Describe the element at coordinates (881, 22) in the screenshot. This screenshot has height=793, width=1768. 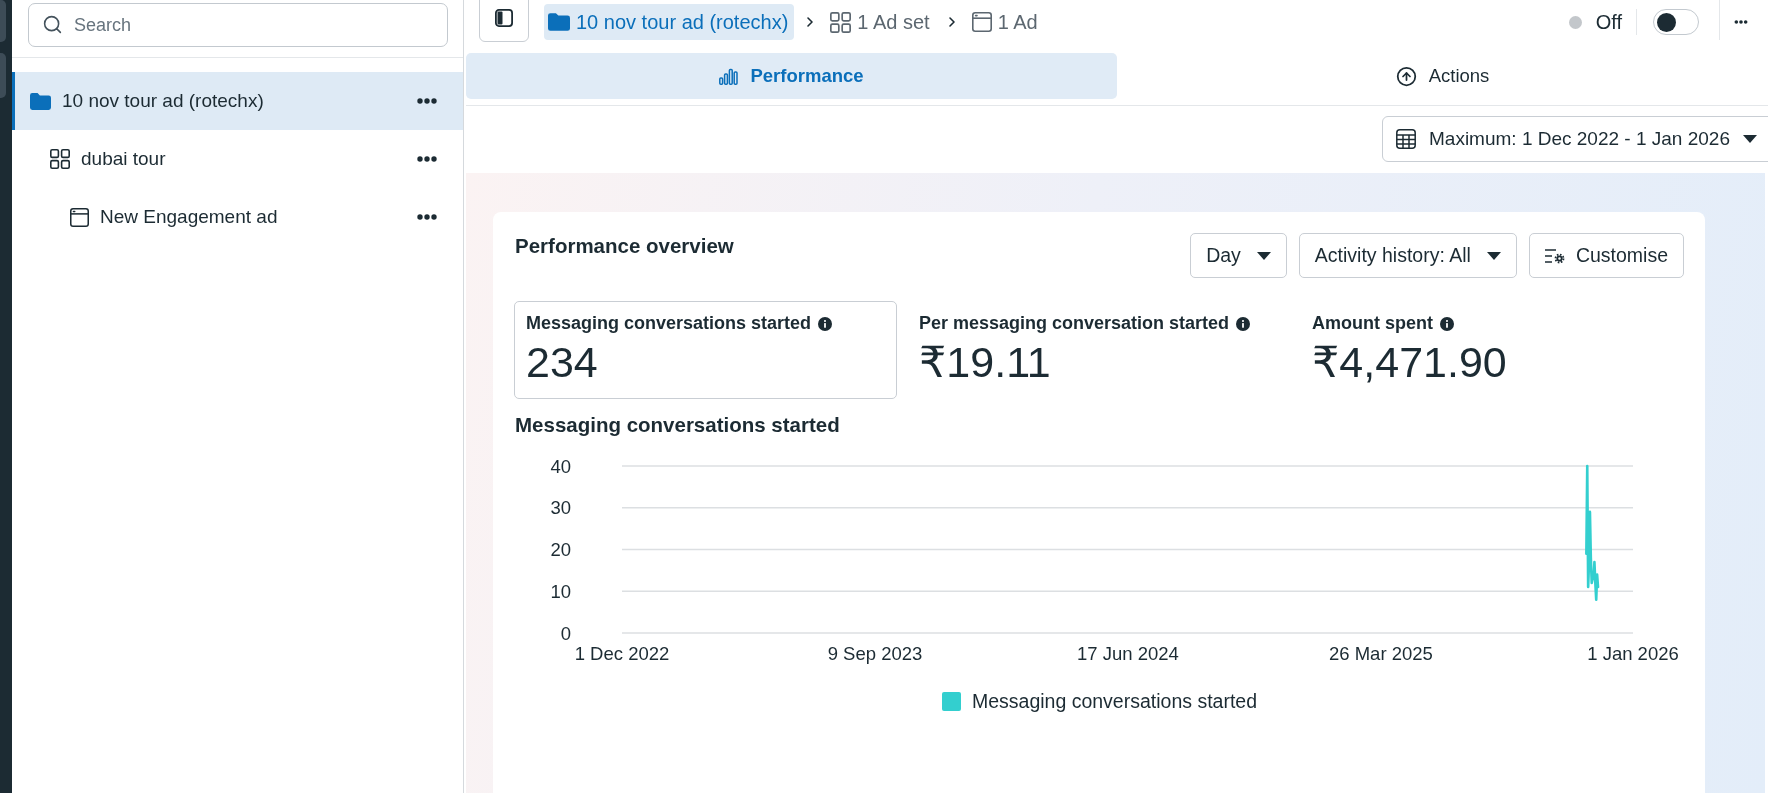
I see `breadcrumb-link: 1 Ad set` at that location.